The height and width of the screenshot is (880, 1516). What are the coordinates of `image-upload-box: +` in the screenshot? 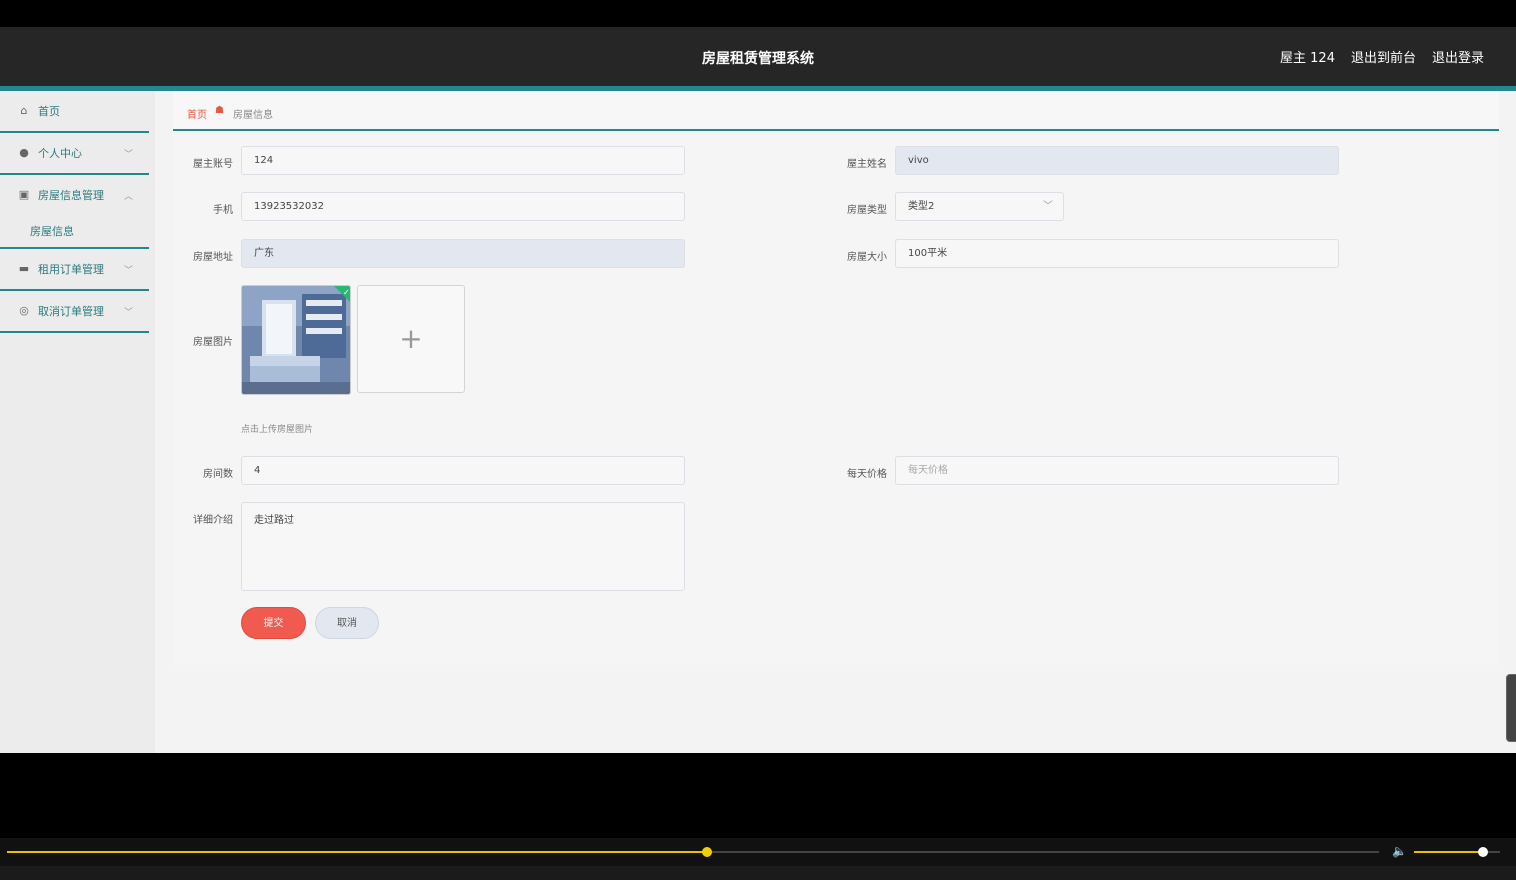 It's located at (411, 339).